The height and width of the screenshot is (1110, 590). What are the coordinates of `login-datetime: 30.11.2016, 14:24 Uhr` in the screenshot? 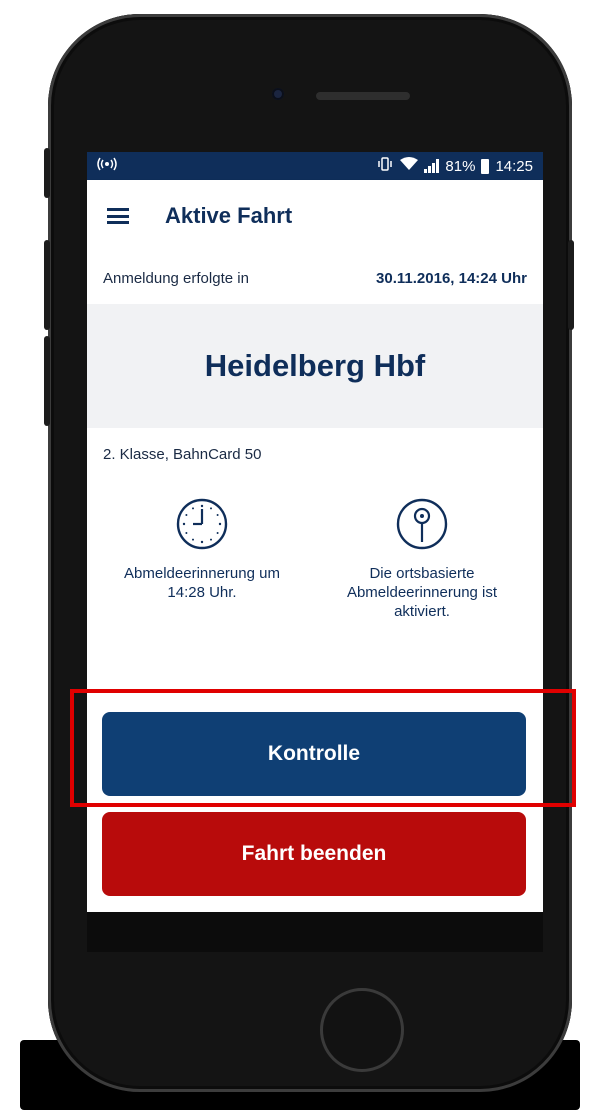 It's located at (451, 278).